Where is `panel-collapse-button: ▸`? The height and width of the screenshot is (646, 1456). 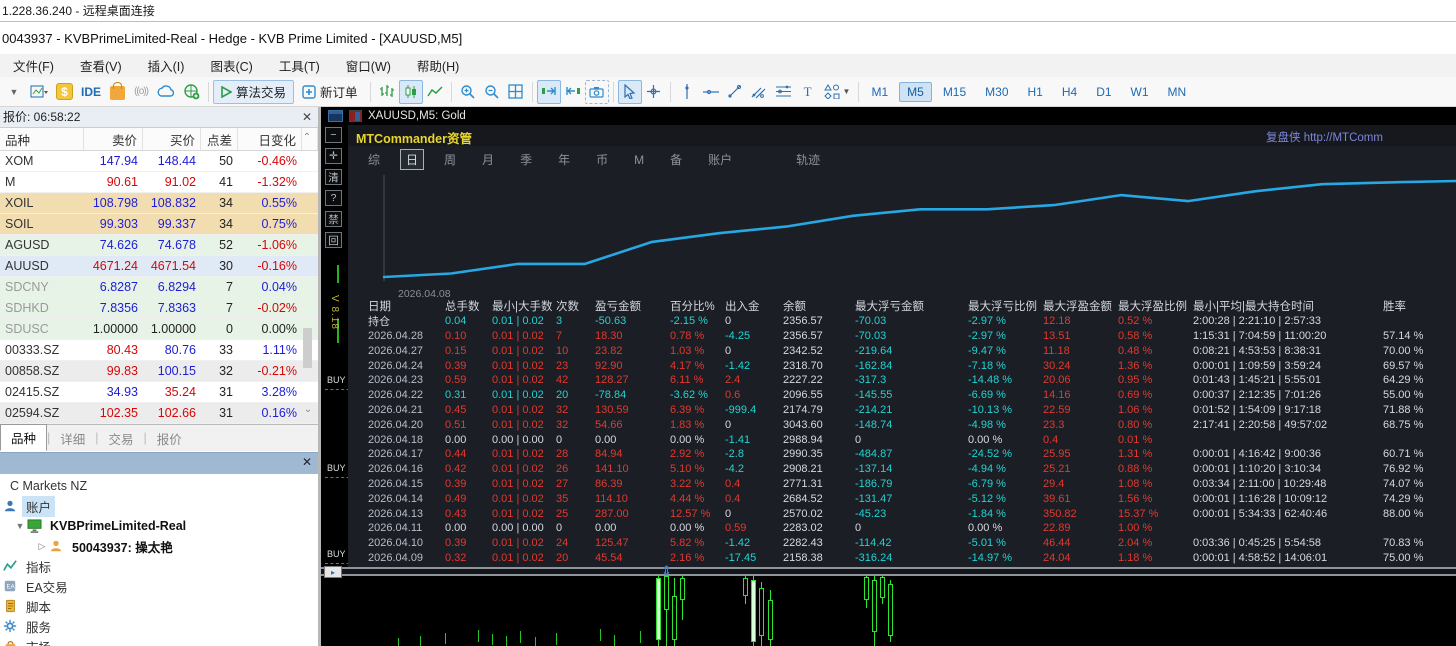 panel-collapse-button: ▸ is located at coordinates (333, 572).